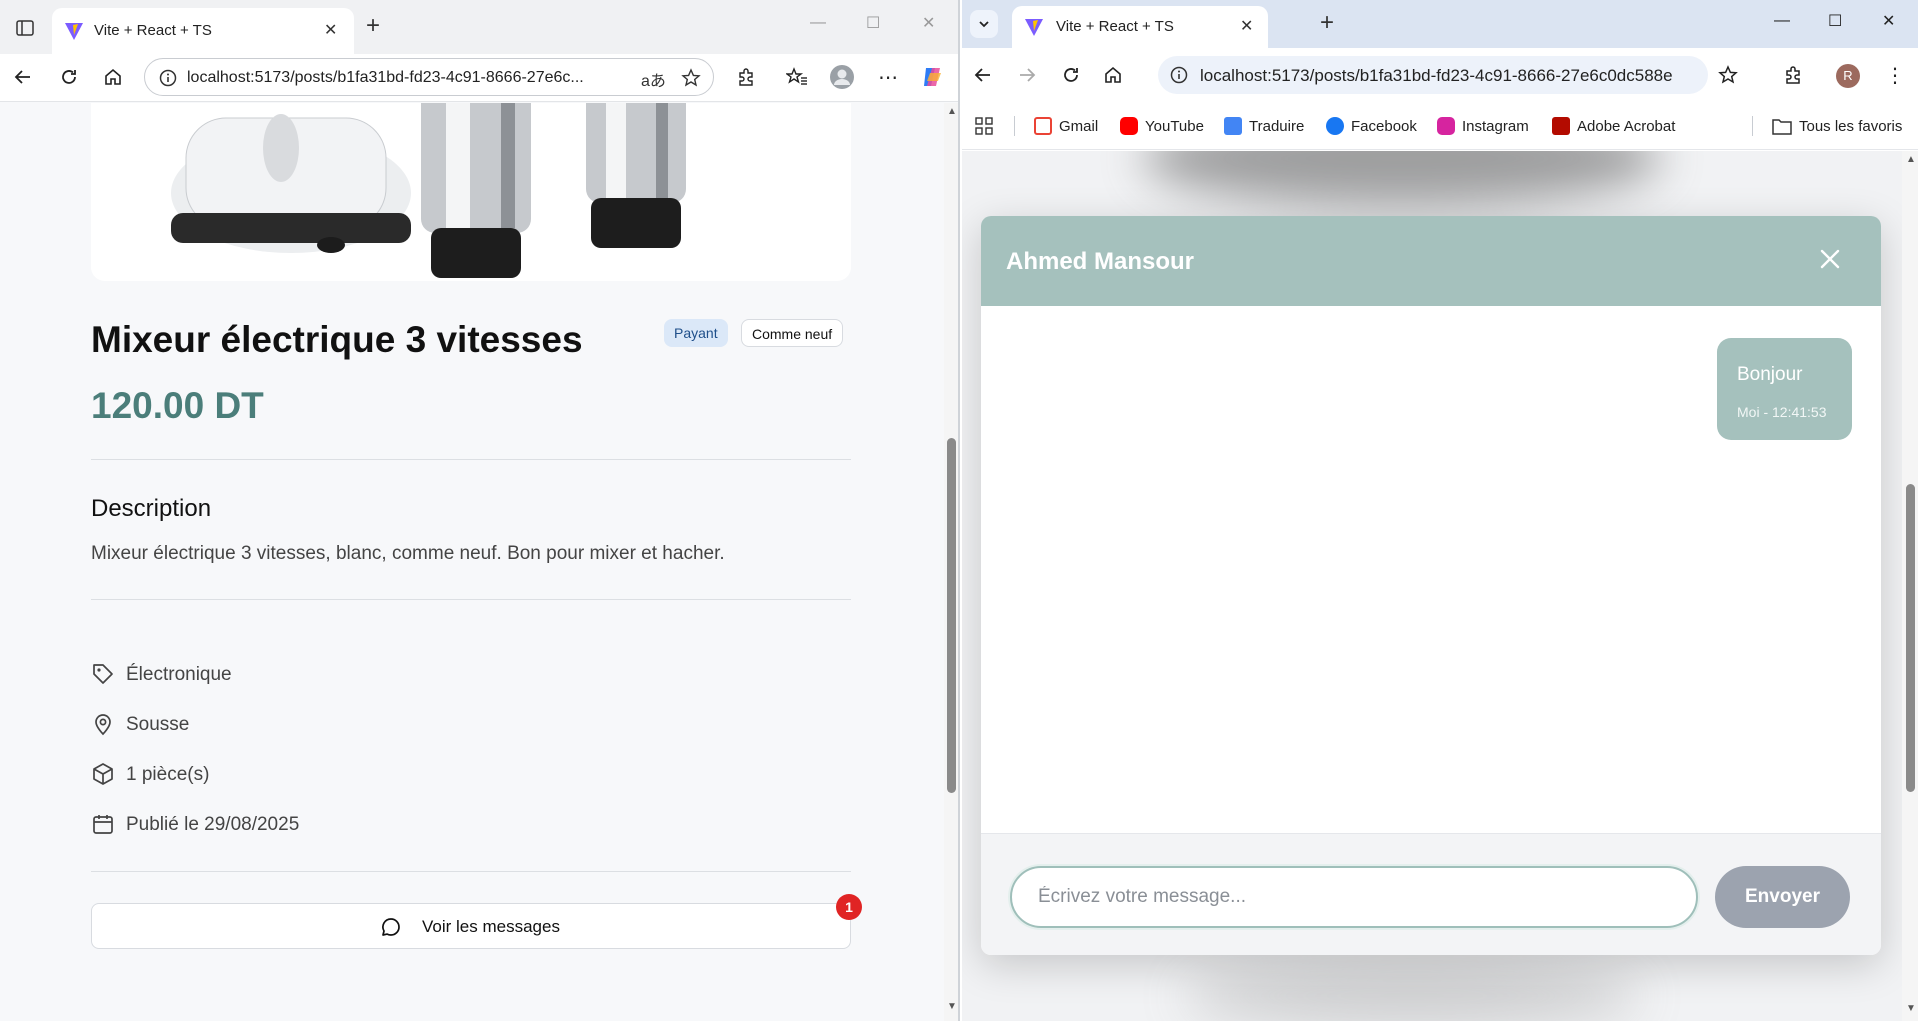 This screenshot has width=1918, height=1021. I want to click on all-bookmarks: Tous les favoris, so click(1837, 126).